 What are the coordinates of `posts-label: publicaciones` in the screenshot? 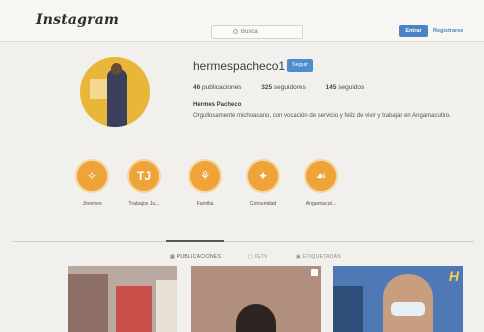 It's located at (222, 87).